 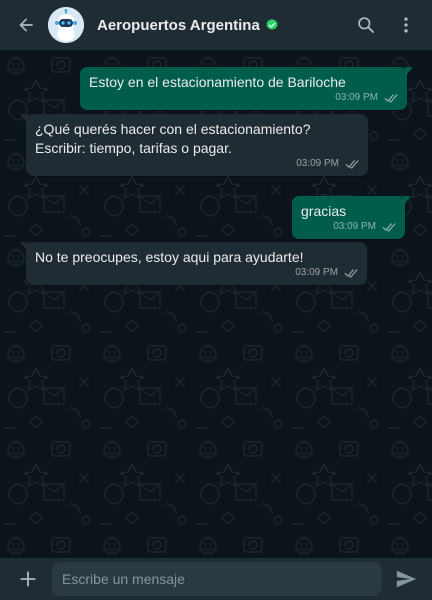 I want to click on contact-name: Aeropuertos Argentina, so click(x=178, y=25).